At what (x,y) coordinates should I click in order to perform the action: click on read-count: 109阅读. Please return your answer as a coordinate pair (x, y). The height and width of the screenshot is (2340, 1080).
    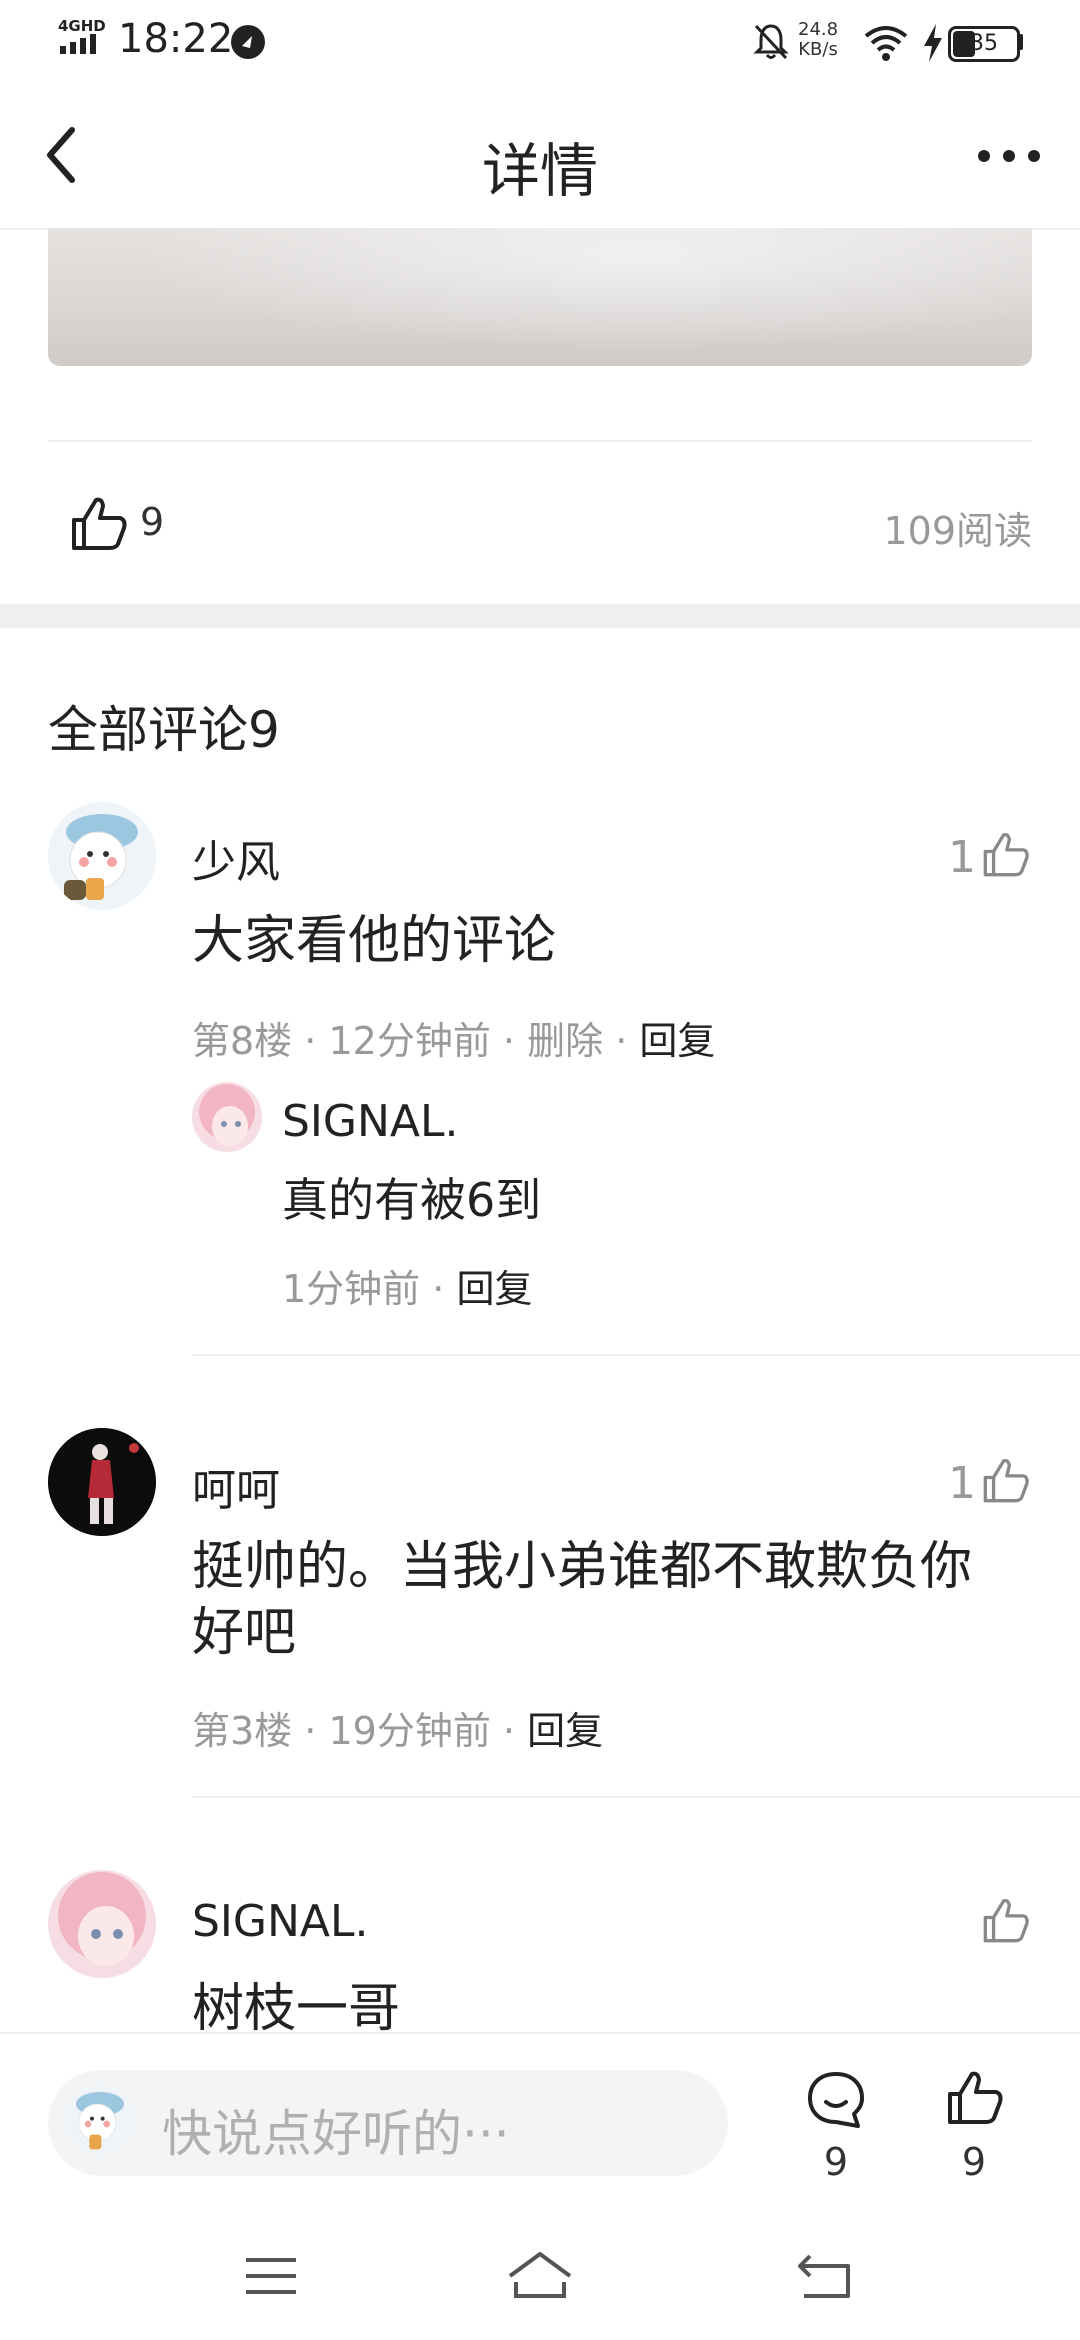
    Looking at the image, I should click on (957, 531).